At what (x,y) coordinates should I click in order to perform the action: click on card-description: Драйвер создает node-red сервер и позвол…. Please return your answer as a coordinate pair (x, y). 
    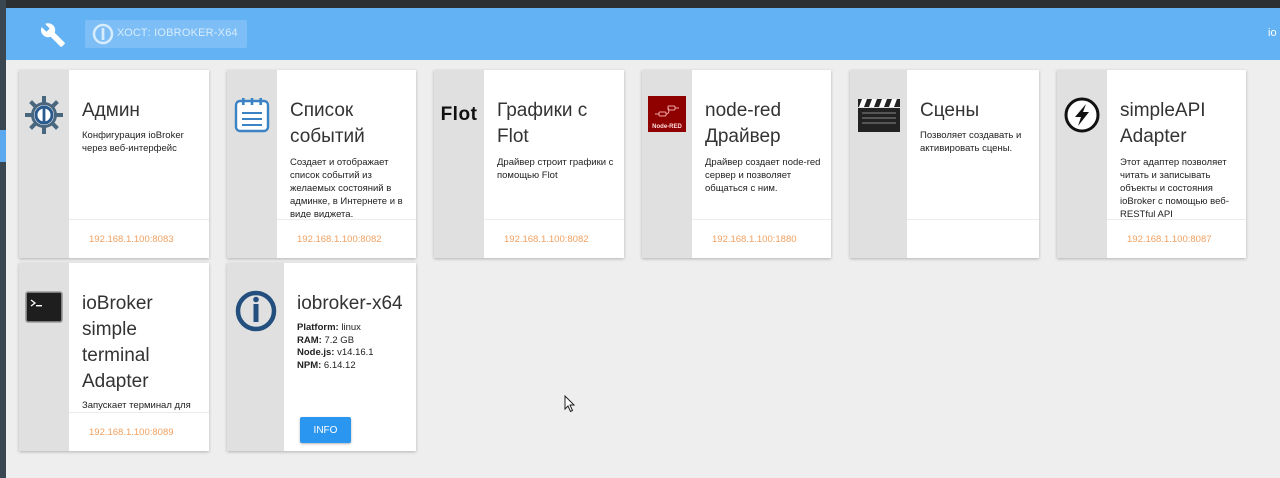
    Looking at the image, I should click on (763, 175).